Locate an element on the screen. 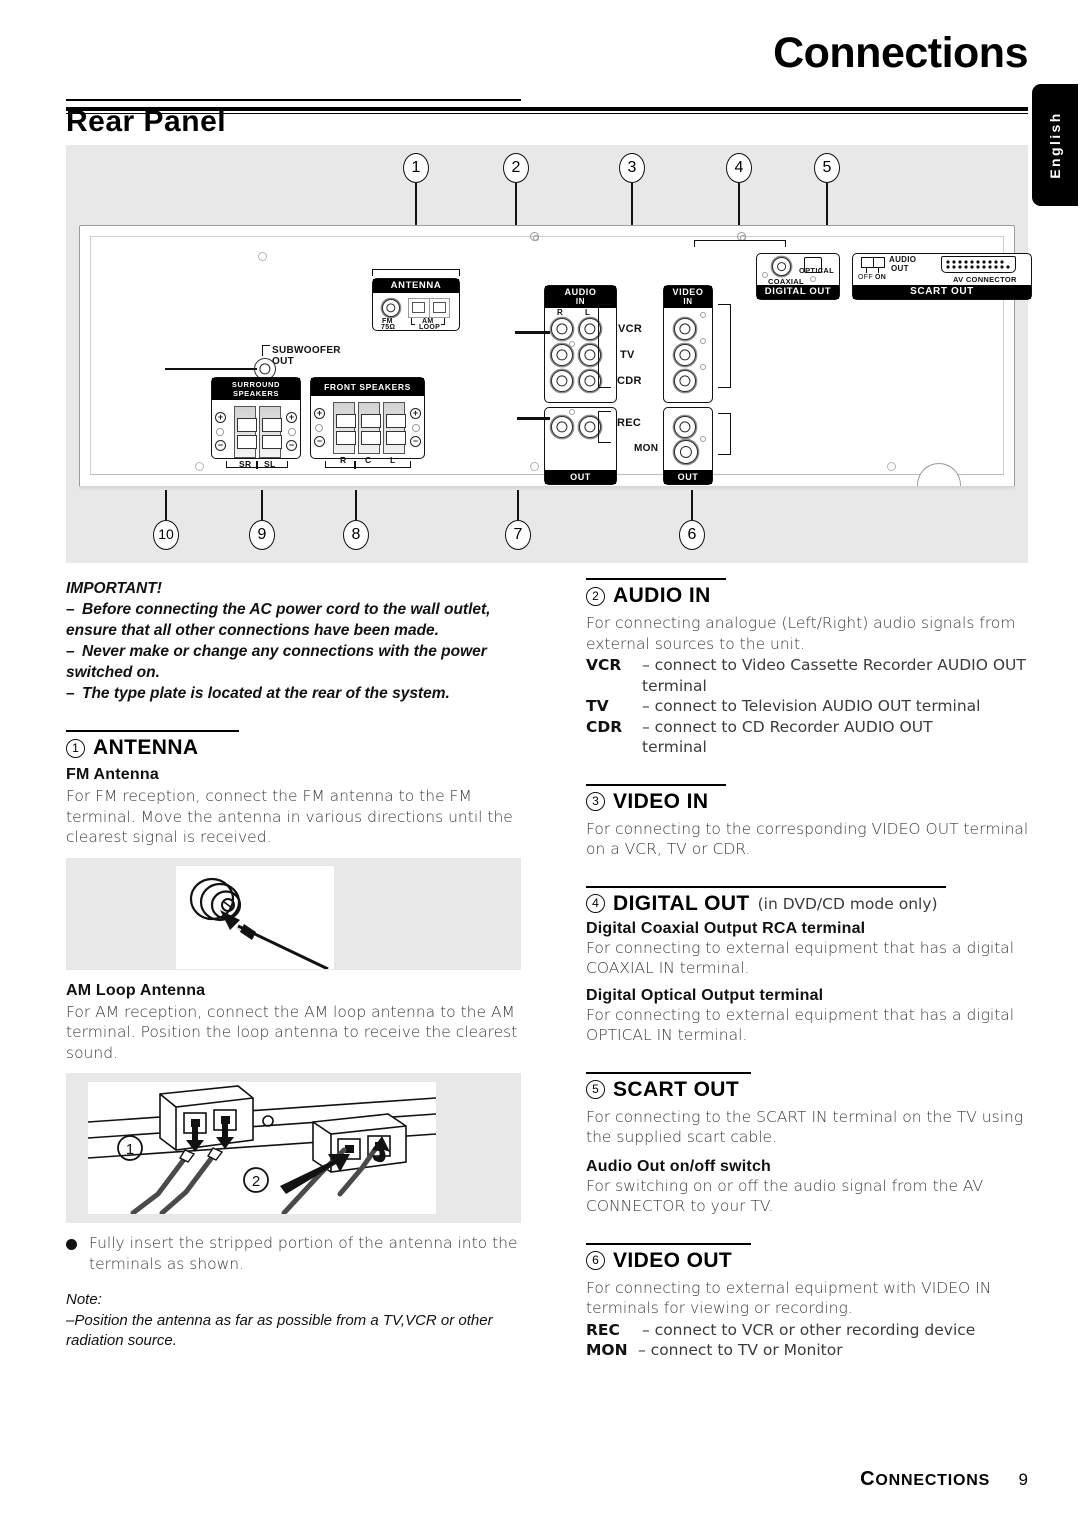 This screenshot has width=1080, height=1528. scart-out-cap: SCART OUT is located at coordinates (942, 292).